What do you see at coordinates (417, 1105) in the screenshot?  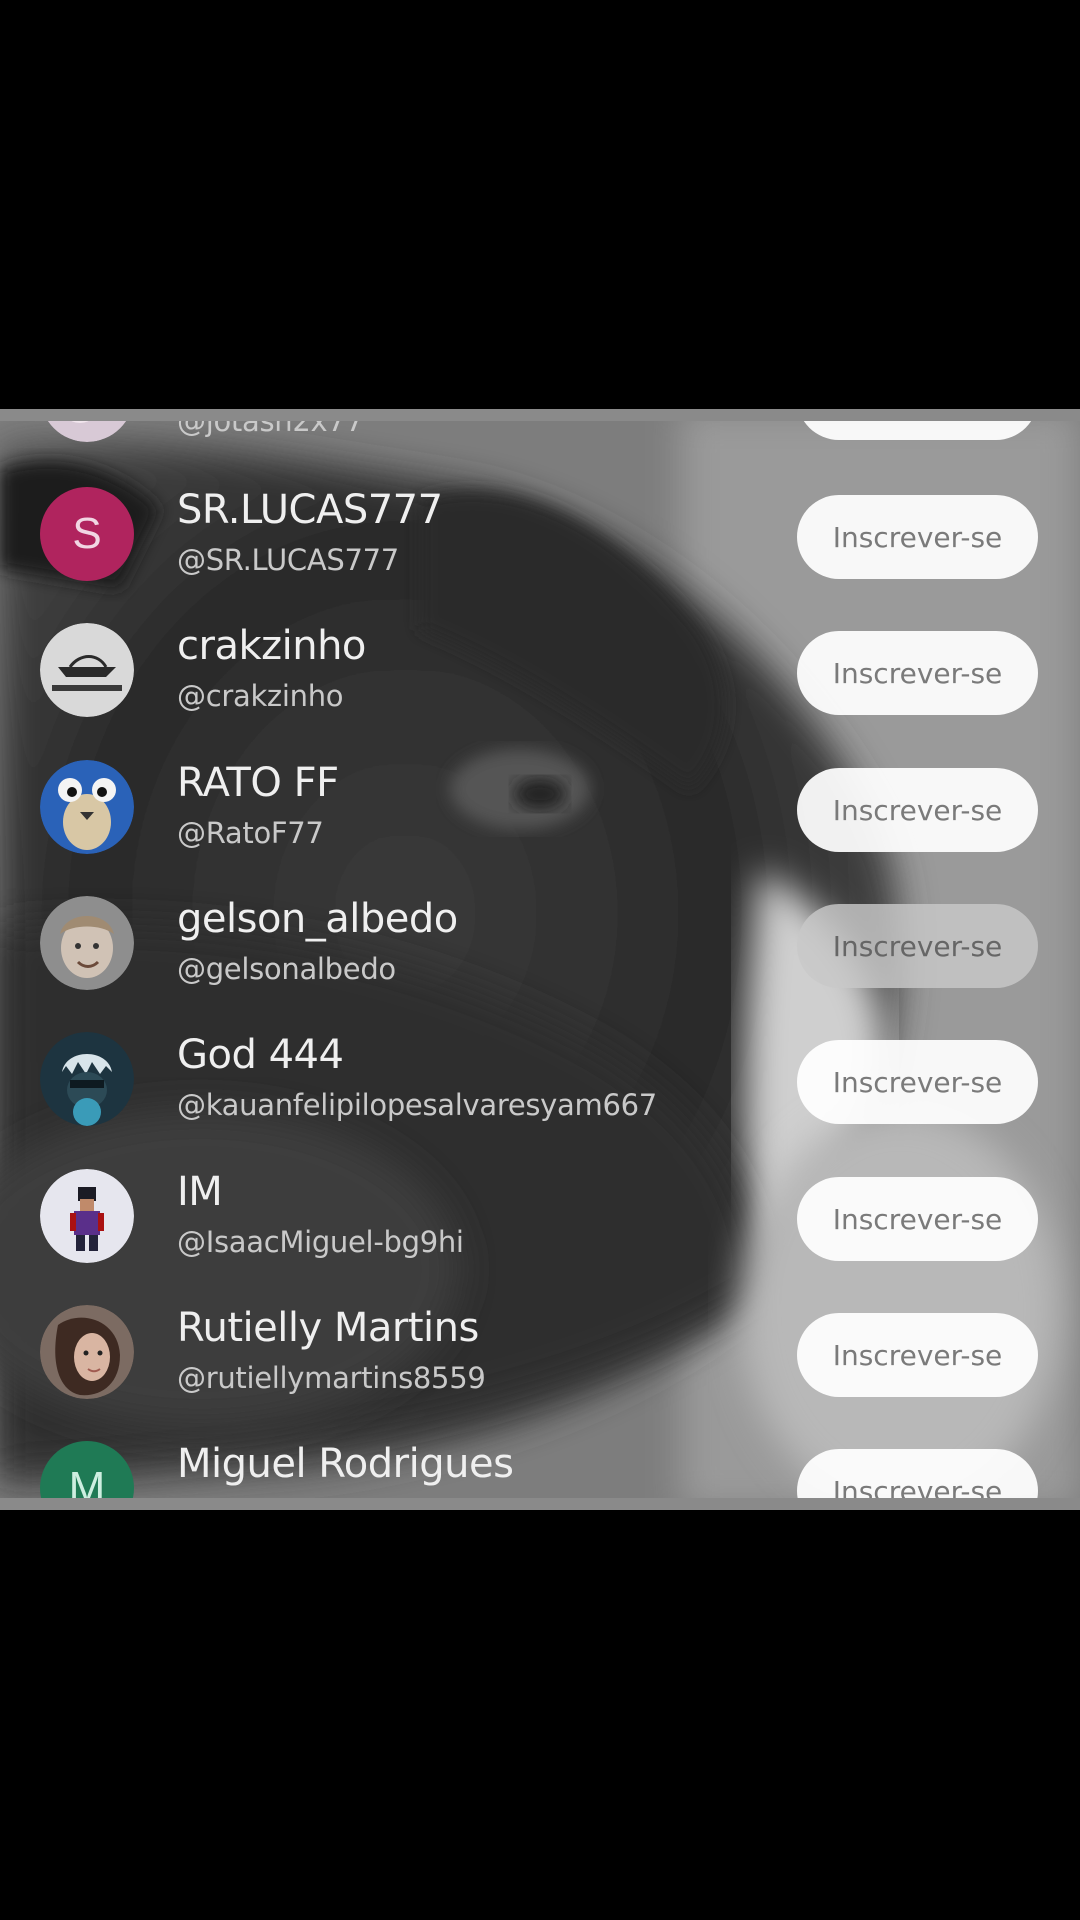 I see `channel-handle: @kauanfelipilopesalvaresyam667` at bounding box center [417, 1105].